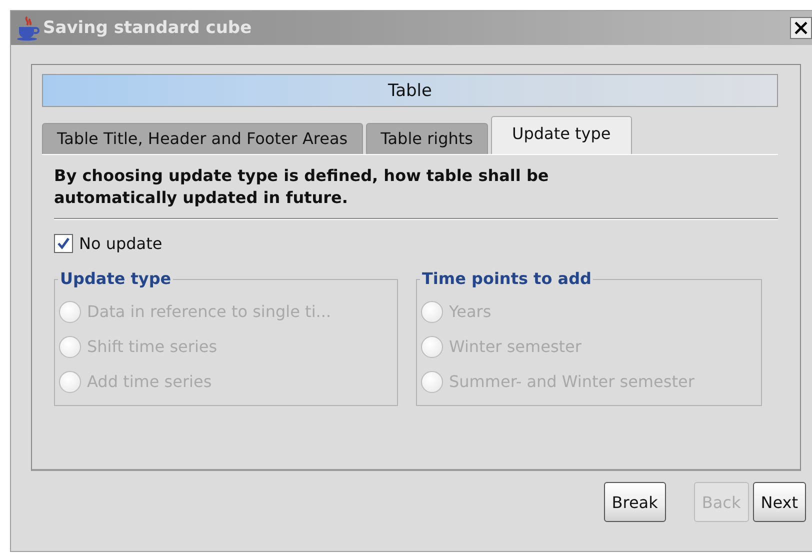 The width and height of the screenshot is (812, 560). What do you see at coordinates (410, 90) in the screenshot?
I see `section-header: Table` at bounding box center [410, 90].